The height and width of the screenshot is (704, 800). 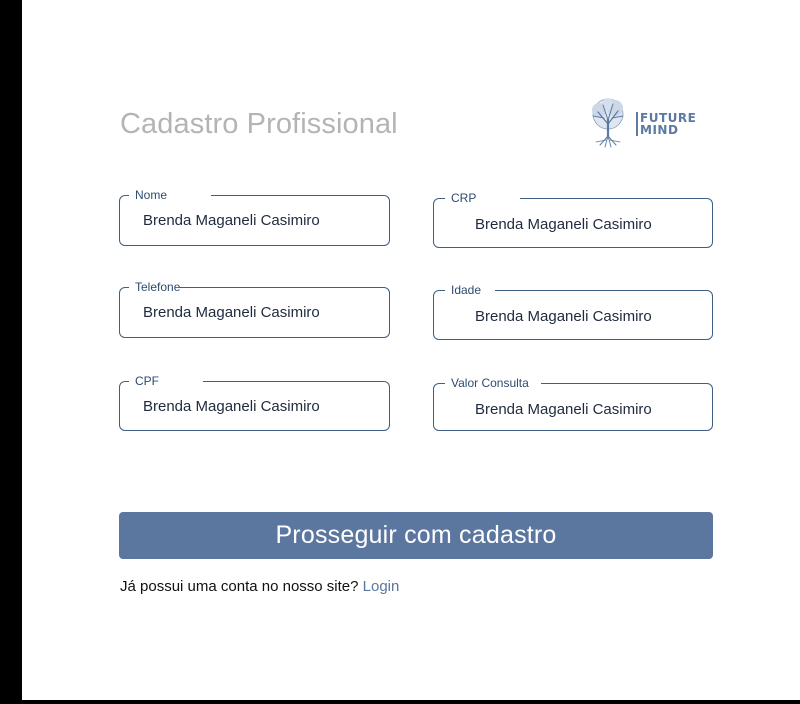 I want to click on valor-consulta-label: Valor Consulta, so click(x=493, y=383).